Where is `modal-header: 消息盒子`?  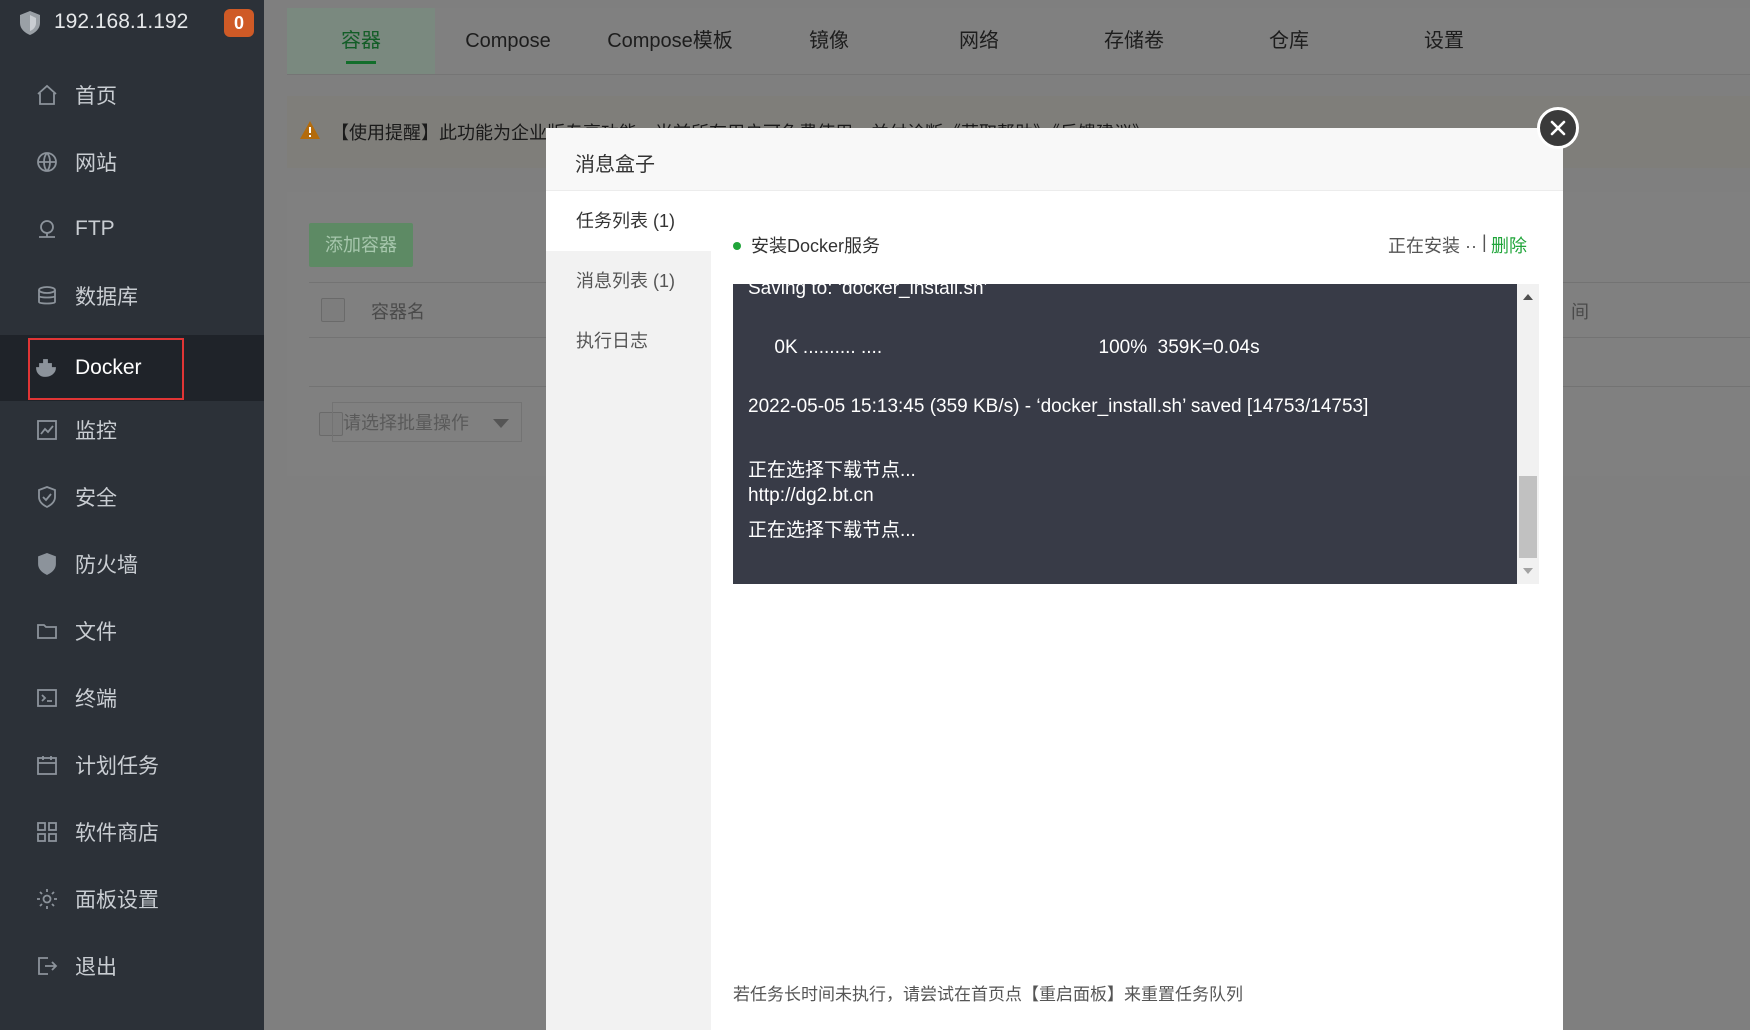
modal-header: 消息盒子 is located at coordinates (1054, 159).